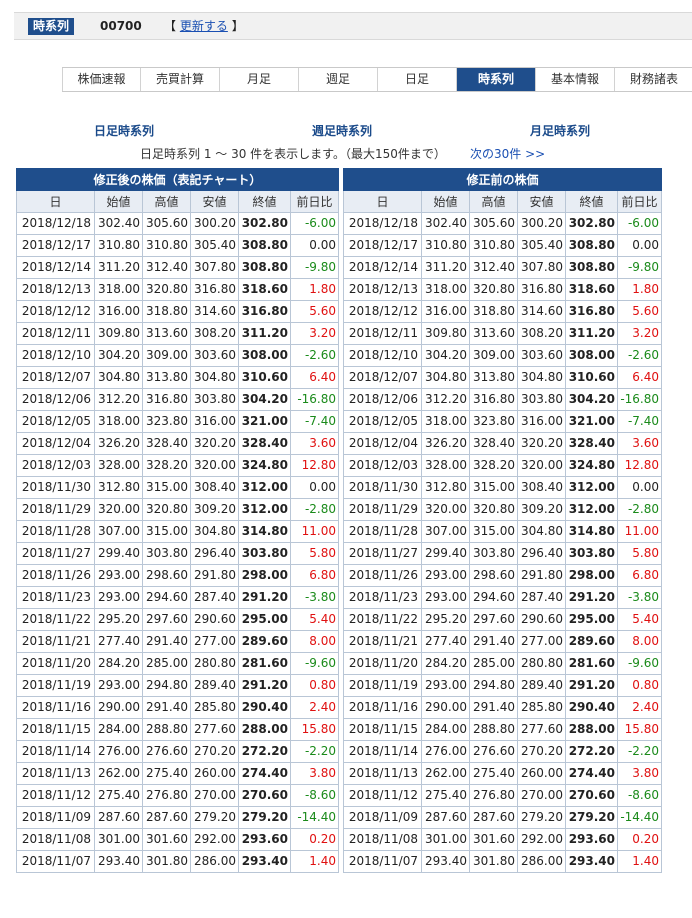 This screenshot has width=692, height=918. I want to click on cell-low: 300.20, so click(214, 223).